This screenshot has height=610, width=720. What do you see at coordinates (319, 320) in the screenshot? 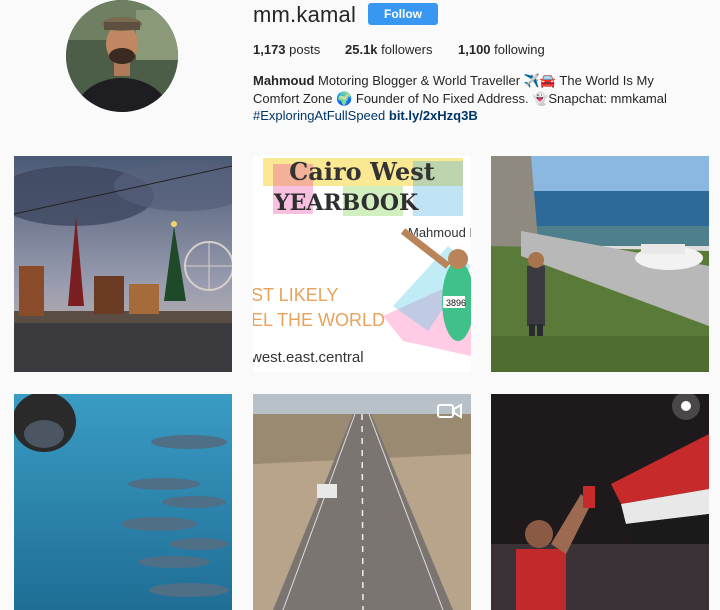
I see `yearbook-line-2: EL THE WORLD` at bounding box center [319, 320].